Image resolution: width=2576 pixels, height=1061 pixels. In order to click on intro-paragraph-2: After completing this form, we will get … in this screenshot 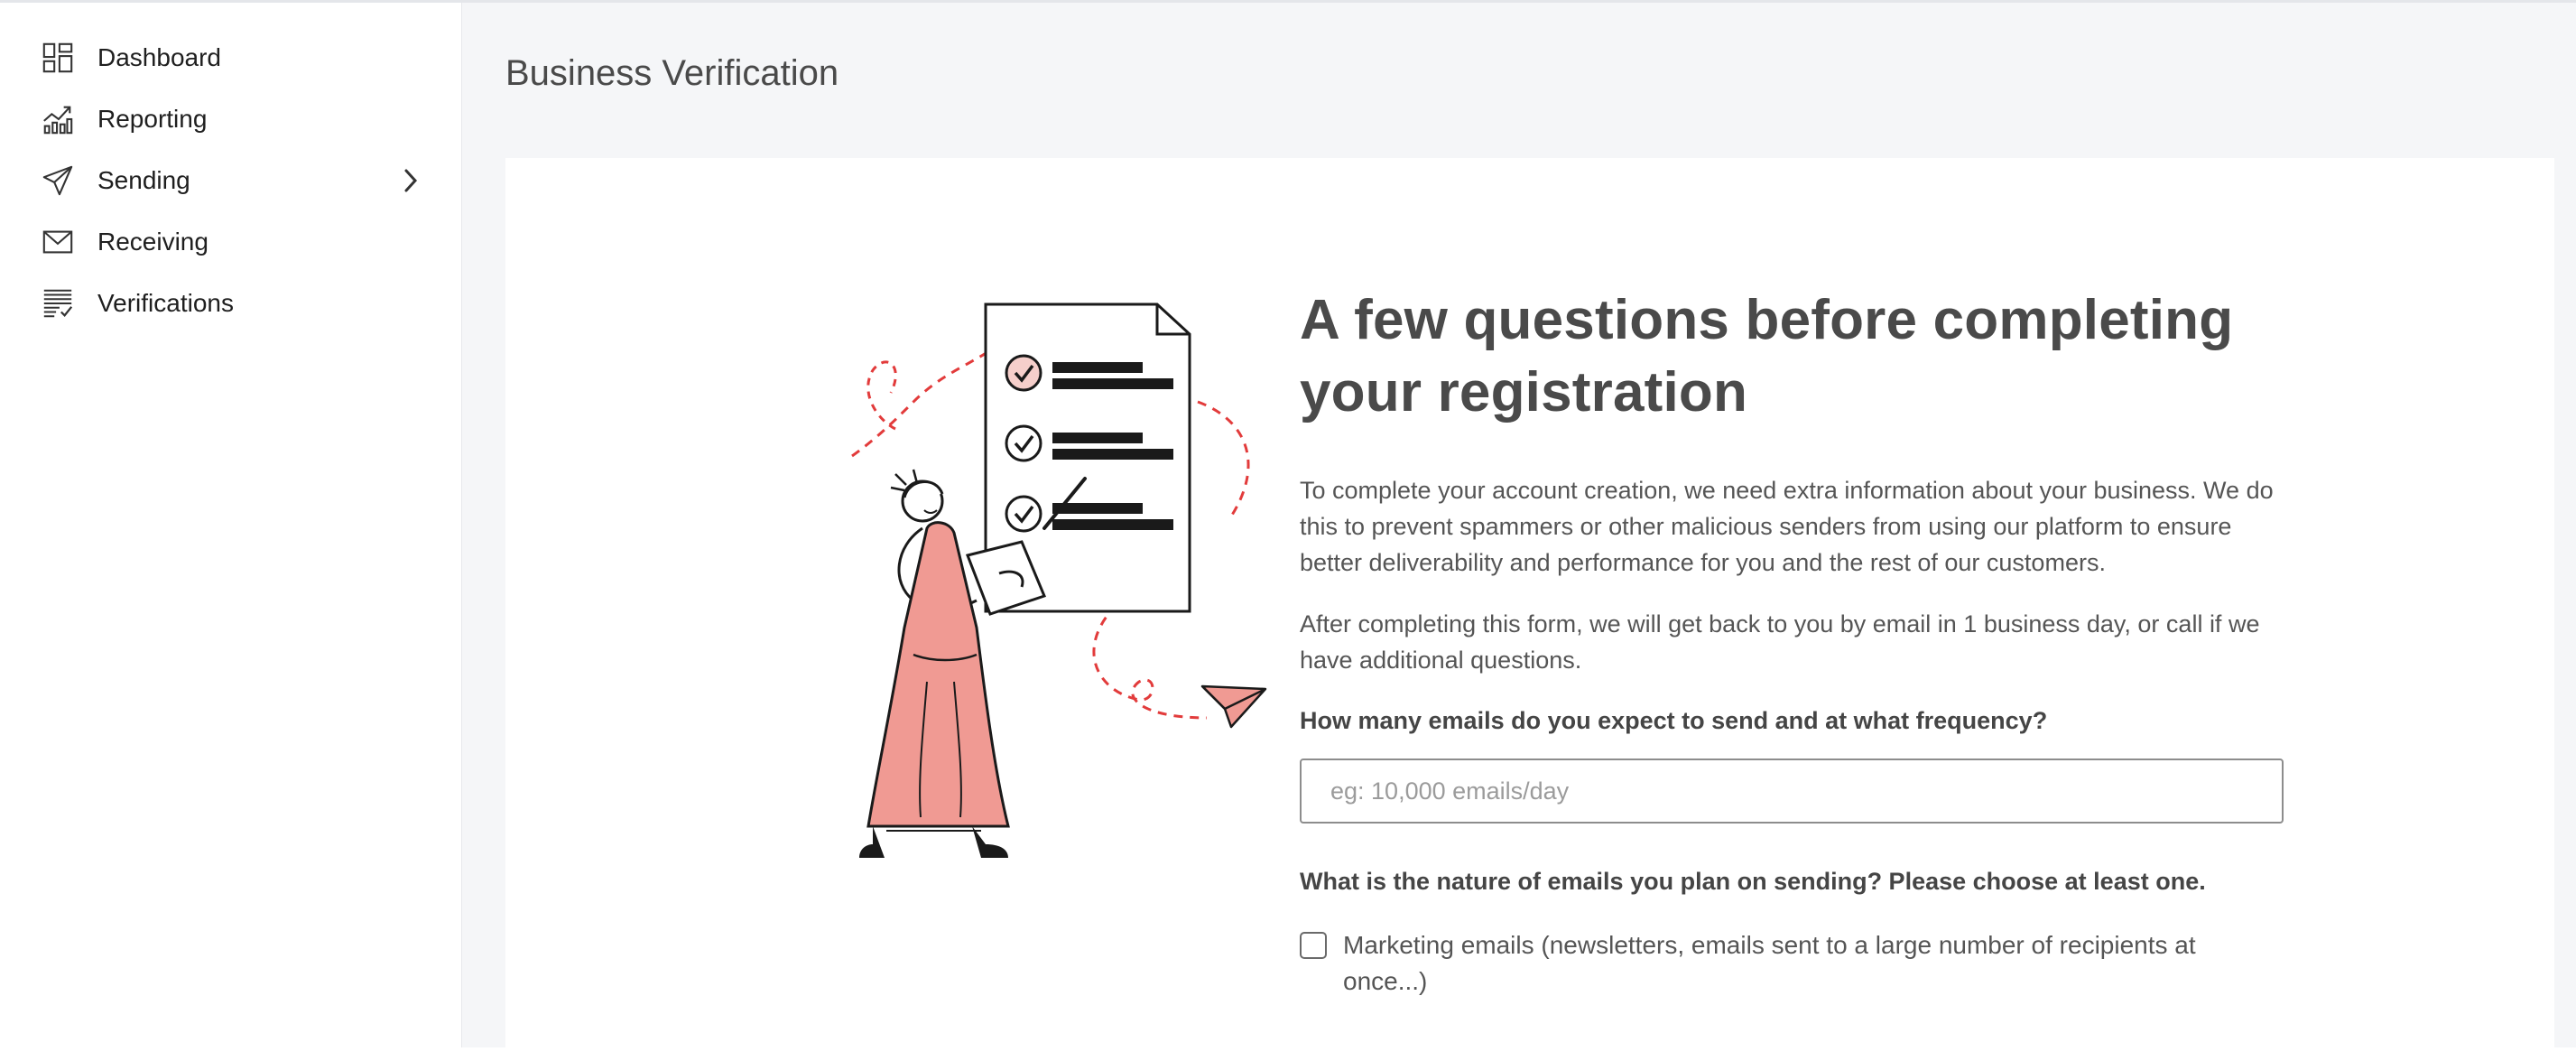, I will do `click(1780, 642)`.